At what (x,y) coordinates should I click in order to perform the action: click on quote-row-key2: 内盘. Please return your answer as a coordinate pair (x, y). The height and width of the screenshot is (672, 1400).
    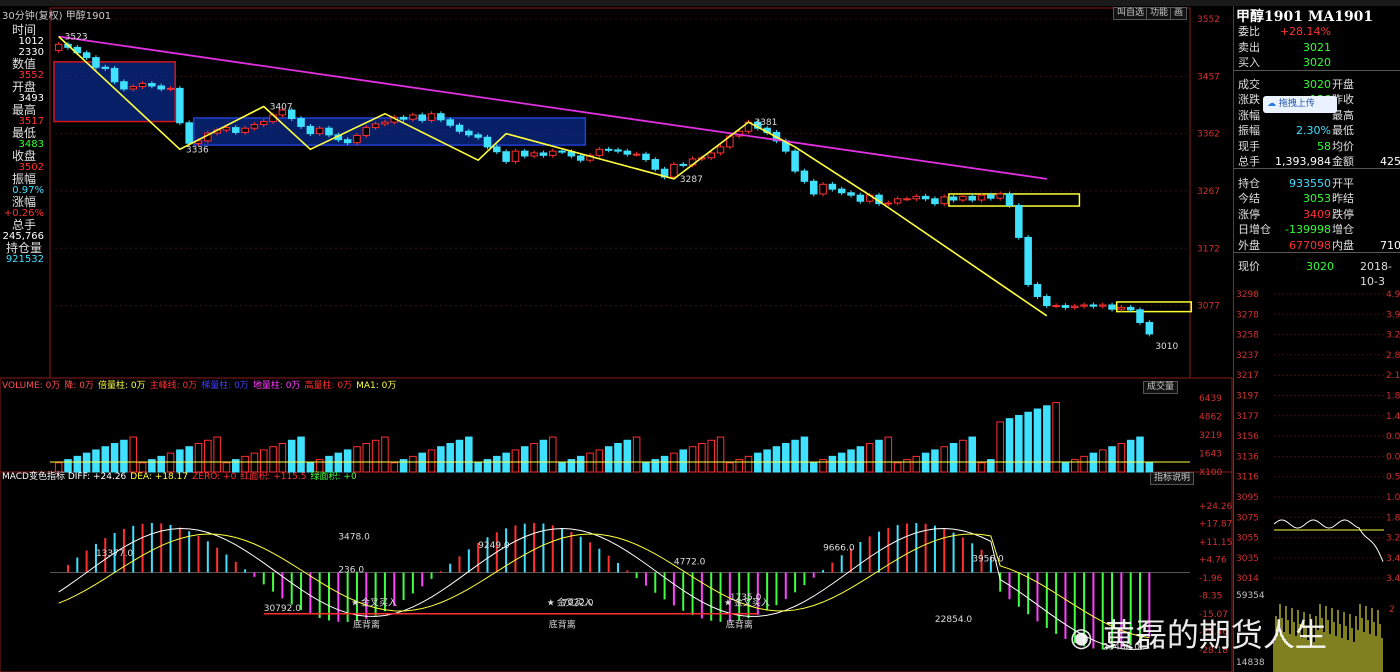
    Looking at the image, I should click on (1343, 245).